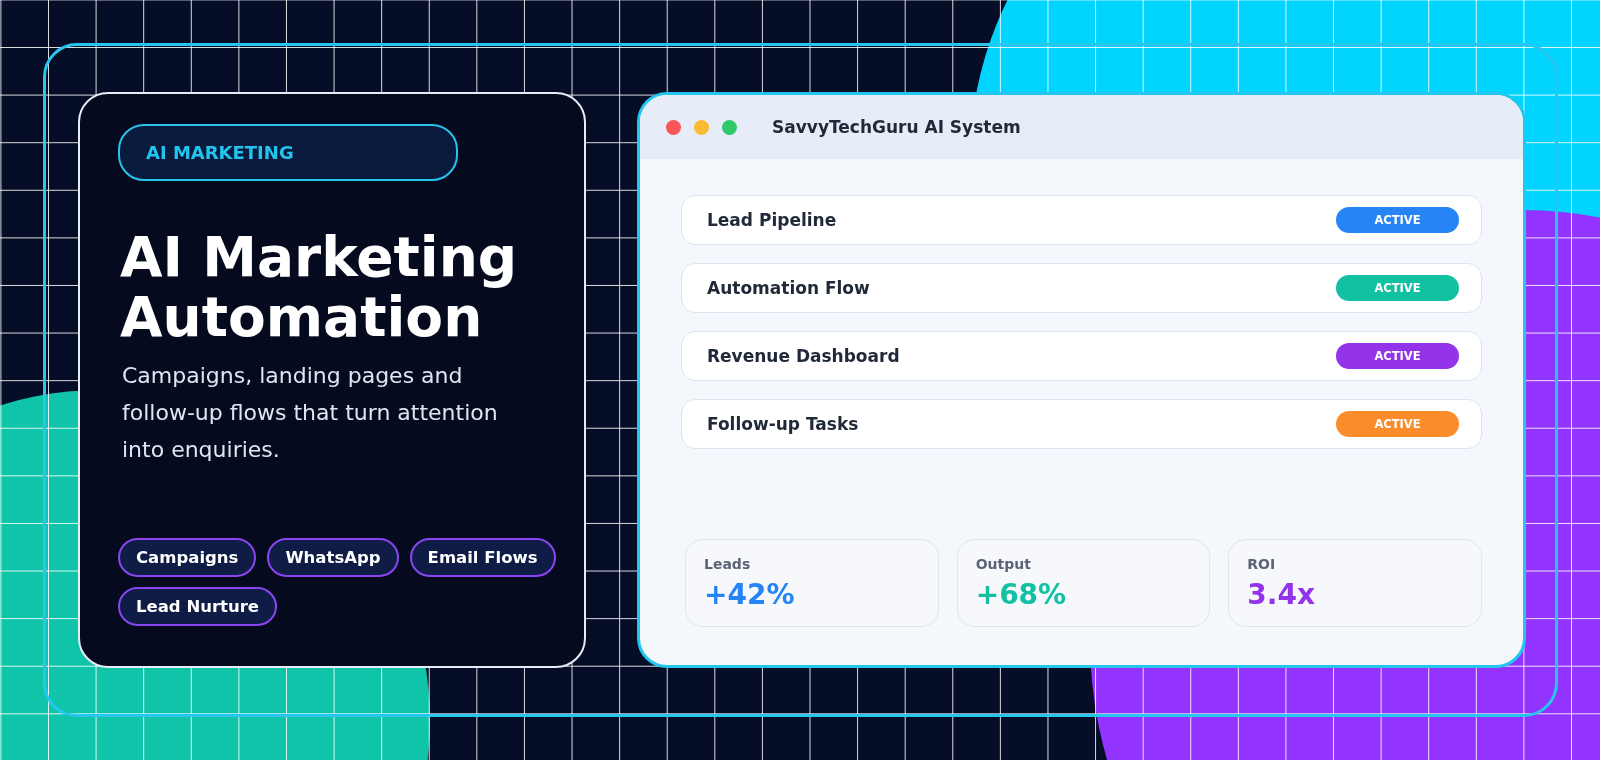 This screenshot has height=760, width=1600. Describe the element at coordinates (333, 557) in the screenshot. I see `feature-tag: WhatsApp` at that location.